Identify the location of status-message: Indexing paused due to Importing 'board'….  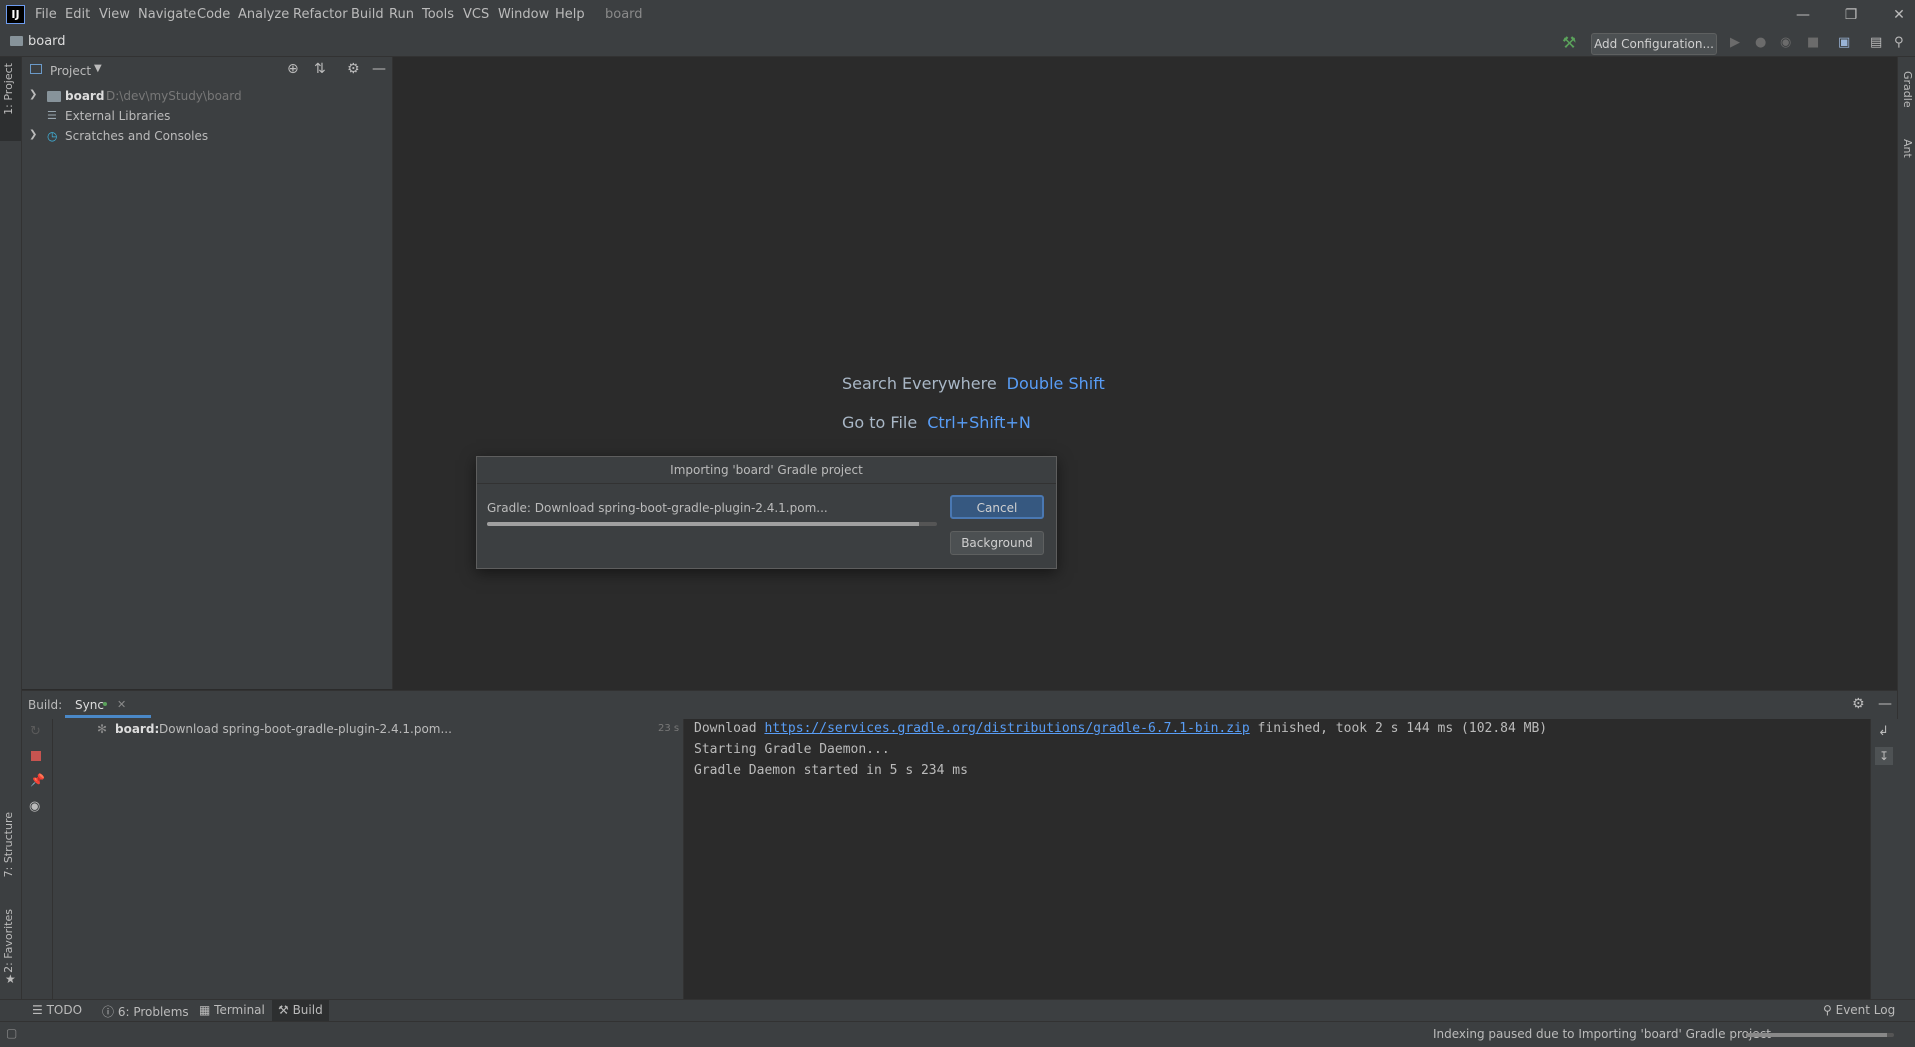
(1602, 1034).